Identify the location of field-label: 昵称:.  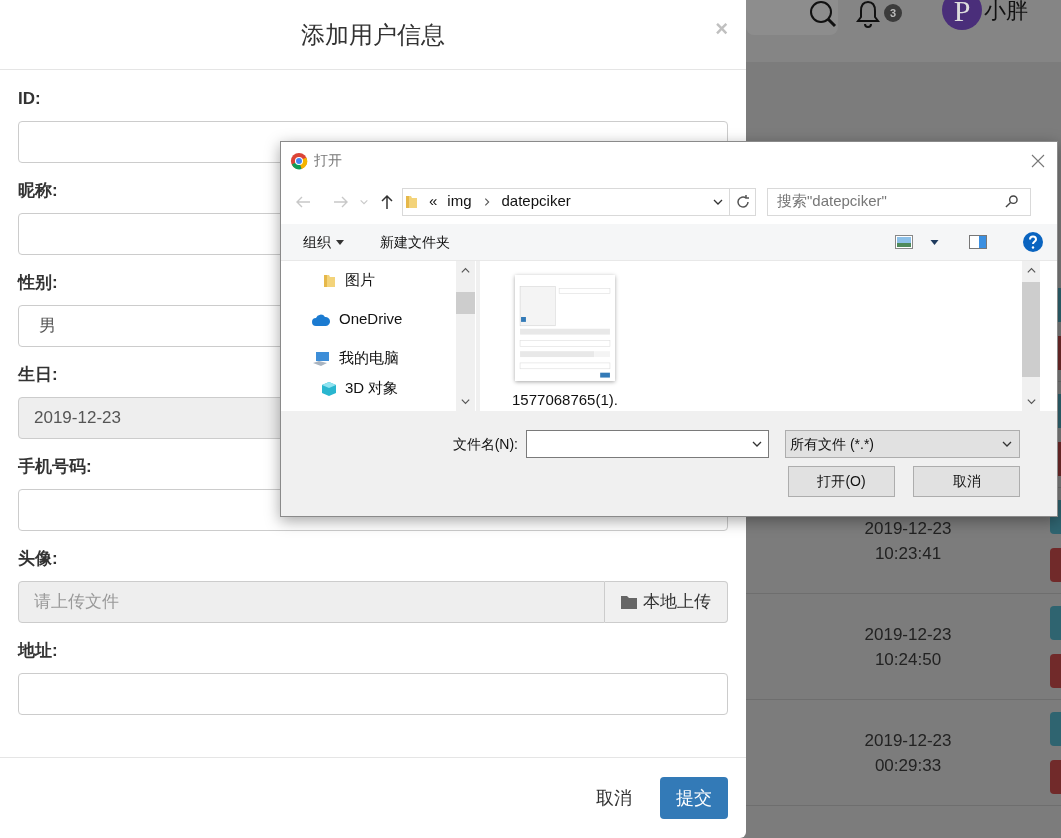
(38, 191).